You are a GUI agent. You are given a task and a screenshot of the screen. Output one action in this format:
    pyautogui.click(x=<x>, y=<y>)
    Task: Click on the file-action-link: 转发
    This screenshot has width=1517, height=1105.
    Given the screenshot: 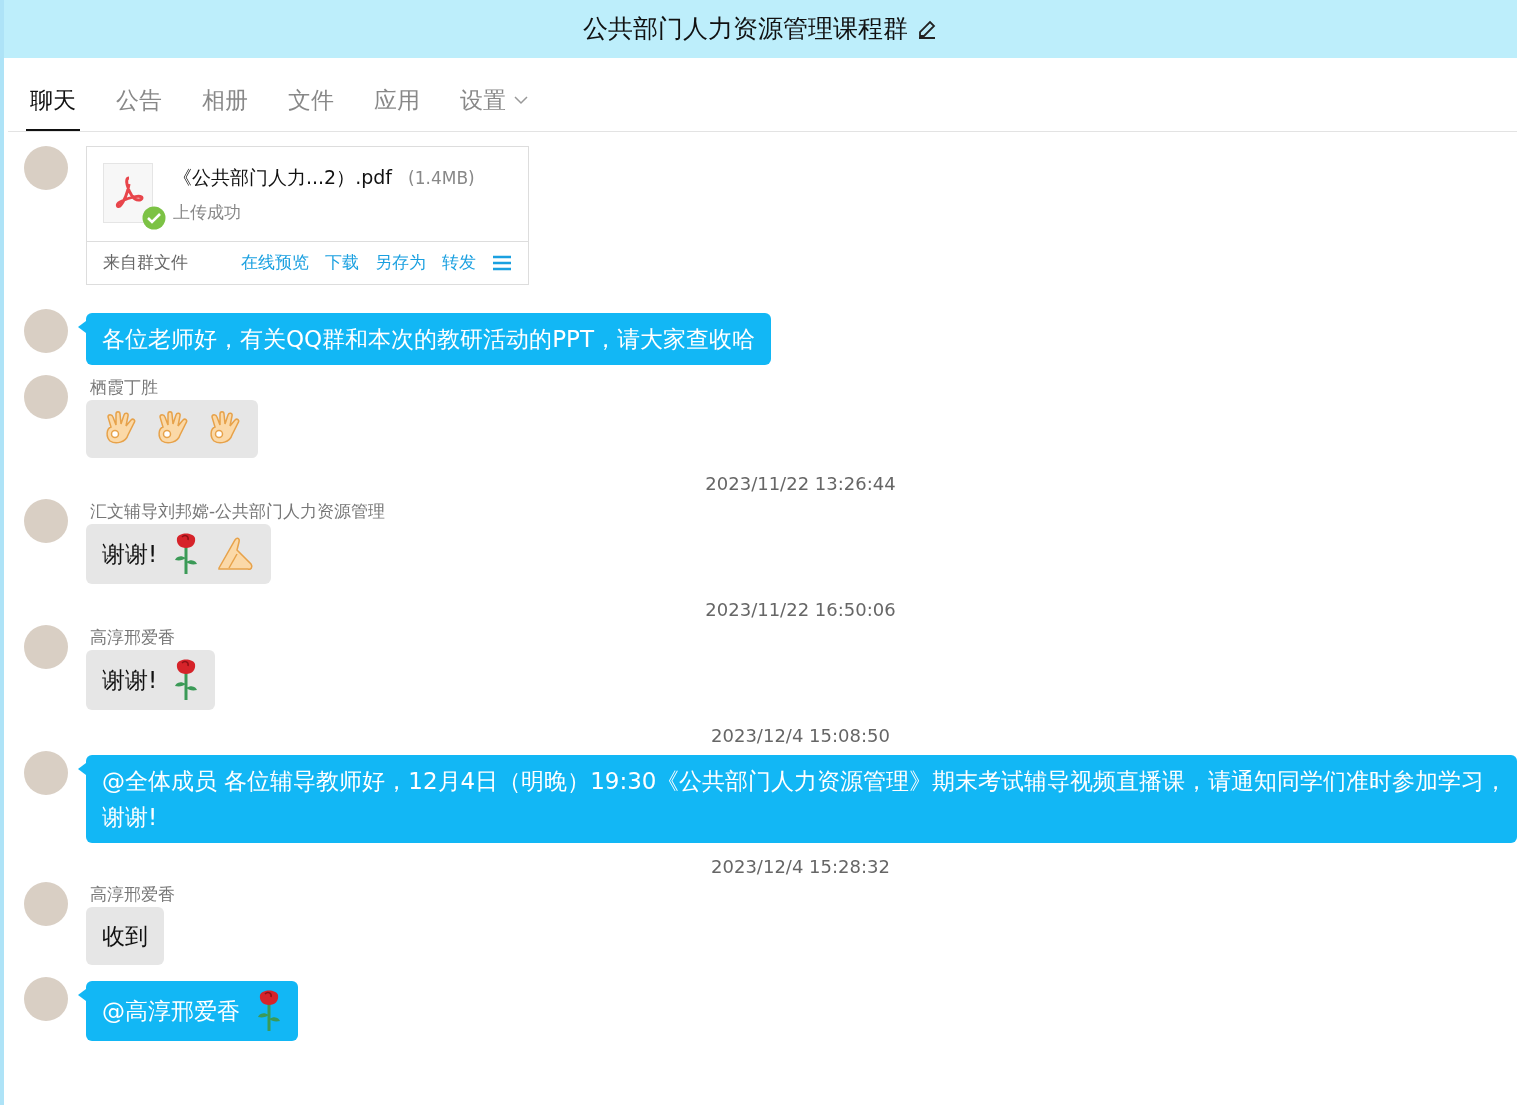 What is the action you would take?
    pyautogui.click(x=459, y=263)
    